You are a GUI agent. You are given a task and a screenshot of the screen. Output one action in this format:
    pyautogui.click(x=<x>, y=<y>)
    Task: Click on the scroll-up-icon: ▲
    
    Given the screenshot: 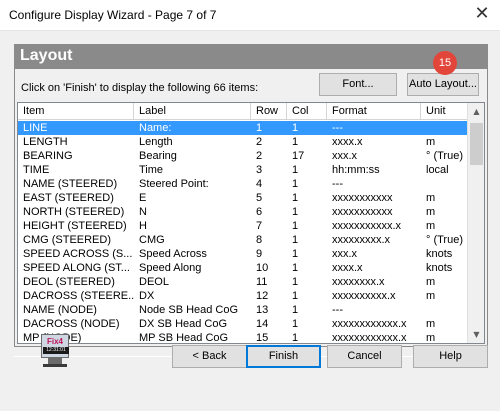 What is the action you would take?
    pyautogui.click(x=476, y=111)
    